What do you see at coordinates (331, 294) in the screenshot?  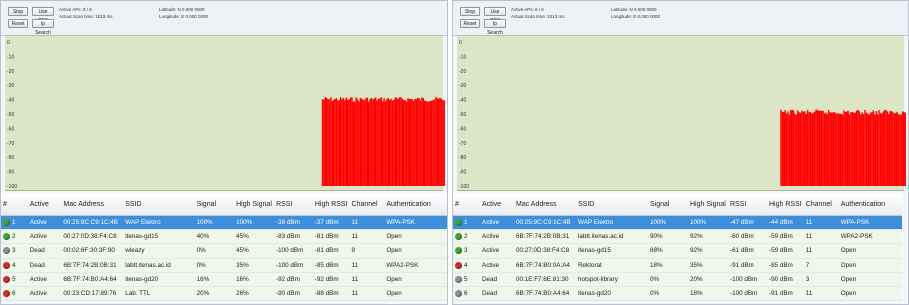 I see `high-rssi: -88 dBm` at bounding box center [331, 294].